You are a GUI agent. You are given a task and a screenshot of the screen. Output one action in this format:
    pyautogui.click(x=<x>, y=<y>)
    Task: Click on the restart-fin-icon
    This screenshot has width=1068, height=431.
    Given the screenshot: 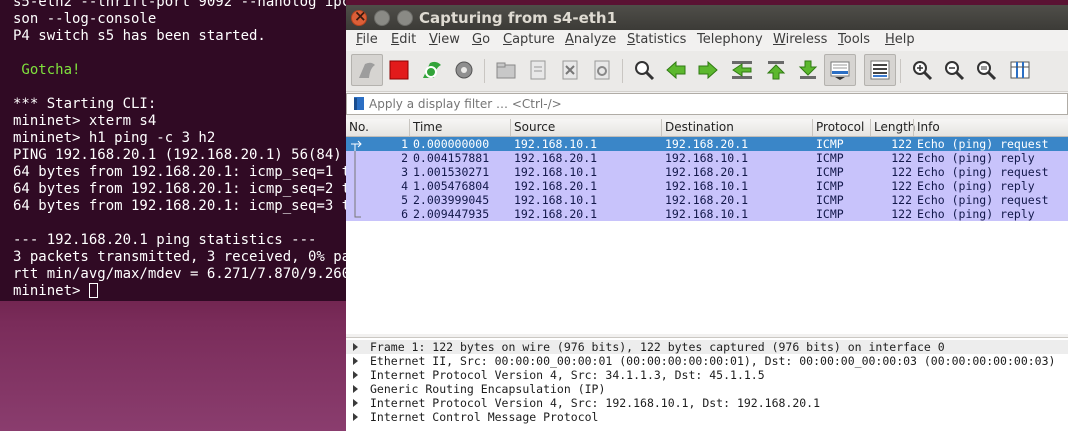 What is the action you would take?
    pyautogui.click(x=432, y=69)
    